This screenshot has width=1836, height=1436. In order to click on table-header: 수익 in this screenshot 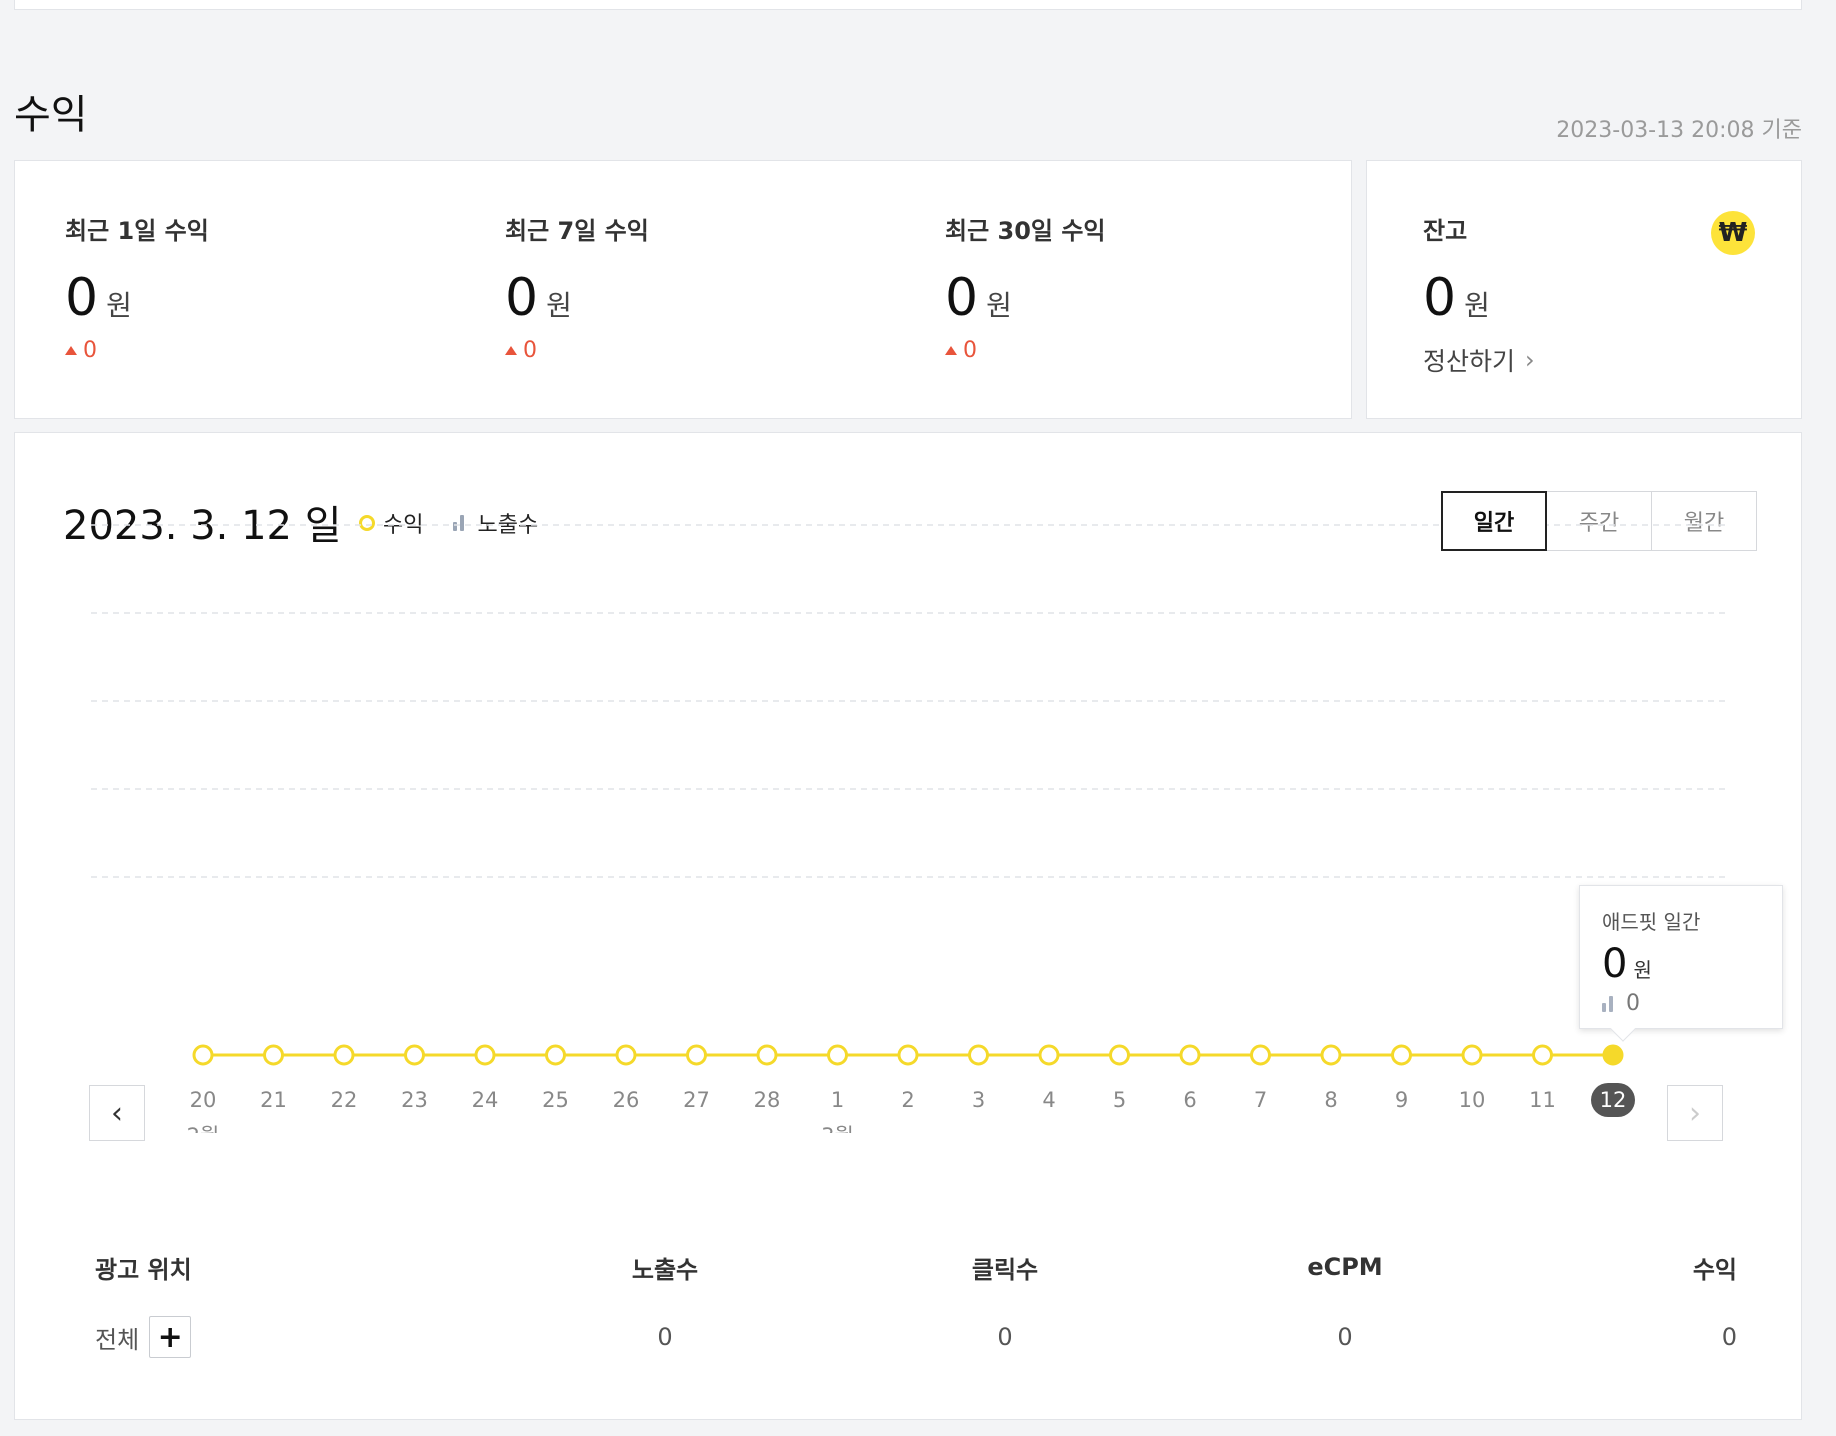, I will do `click(1714, 1269)`.